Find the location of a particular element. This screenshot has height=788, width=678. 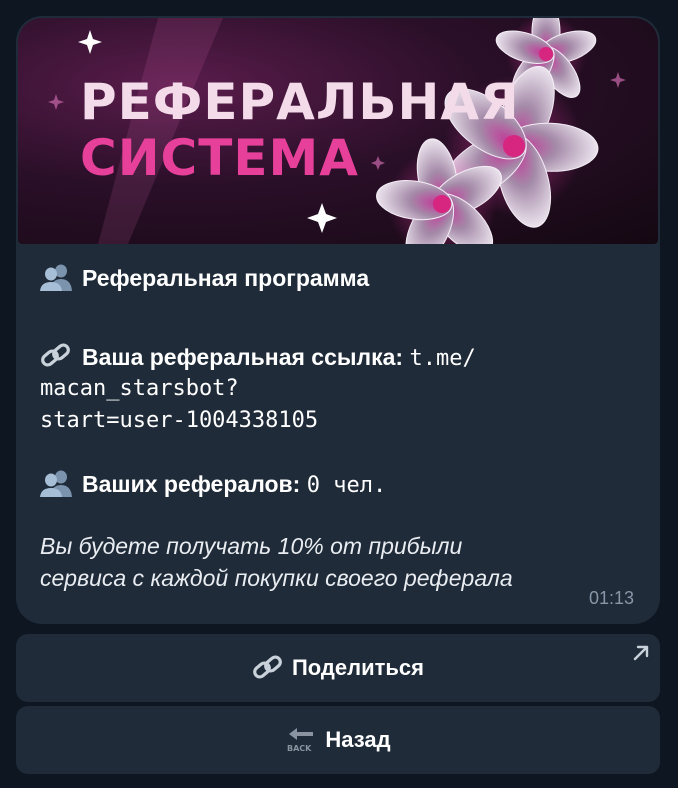

referral-link-label: Ваша реферальная ссылка: is located at coordinates (243, 357).